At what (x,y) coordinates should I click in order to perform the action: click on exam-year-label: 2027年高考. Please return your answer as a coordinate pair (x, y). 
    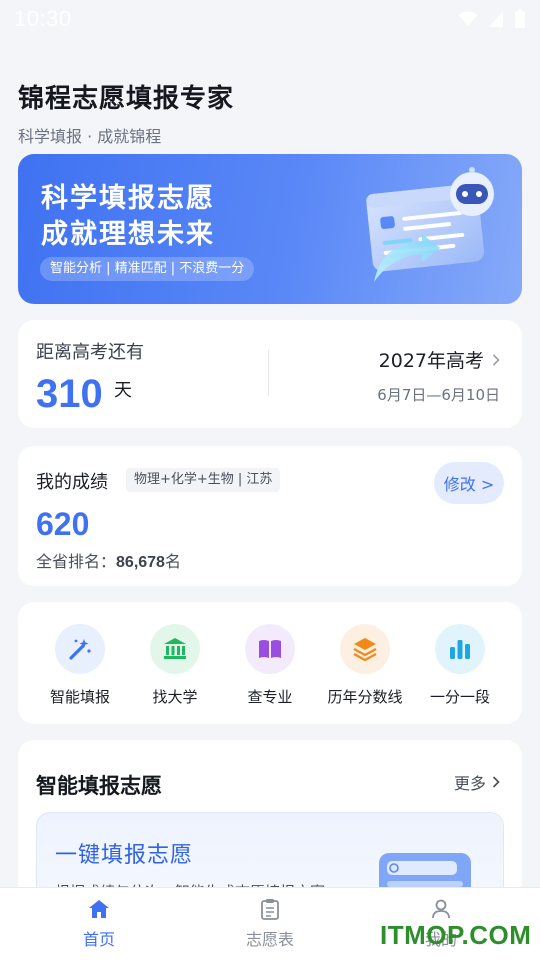
    Looking at the image, I should click on (431, 361).